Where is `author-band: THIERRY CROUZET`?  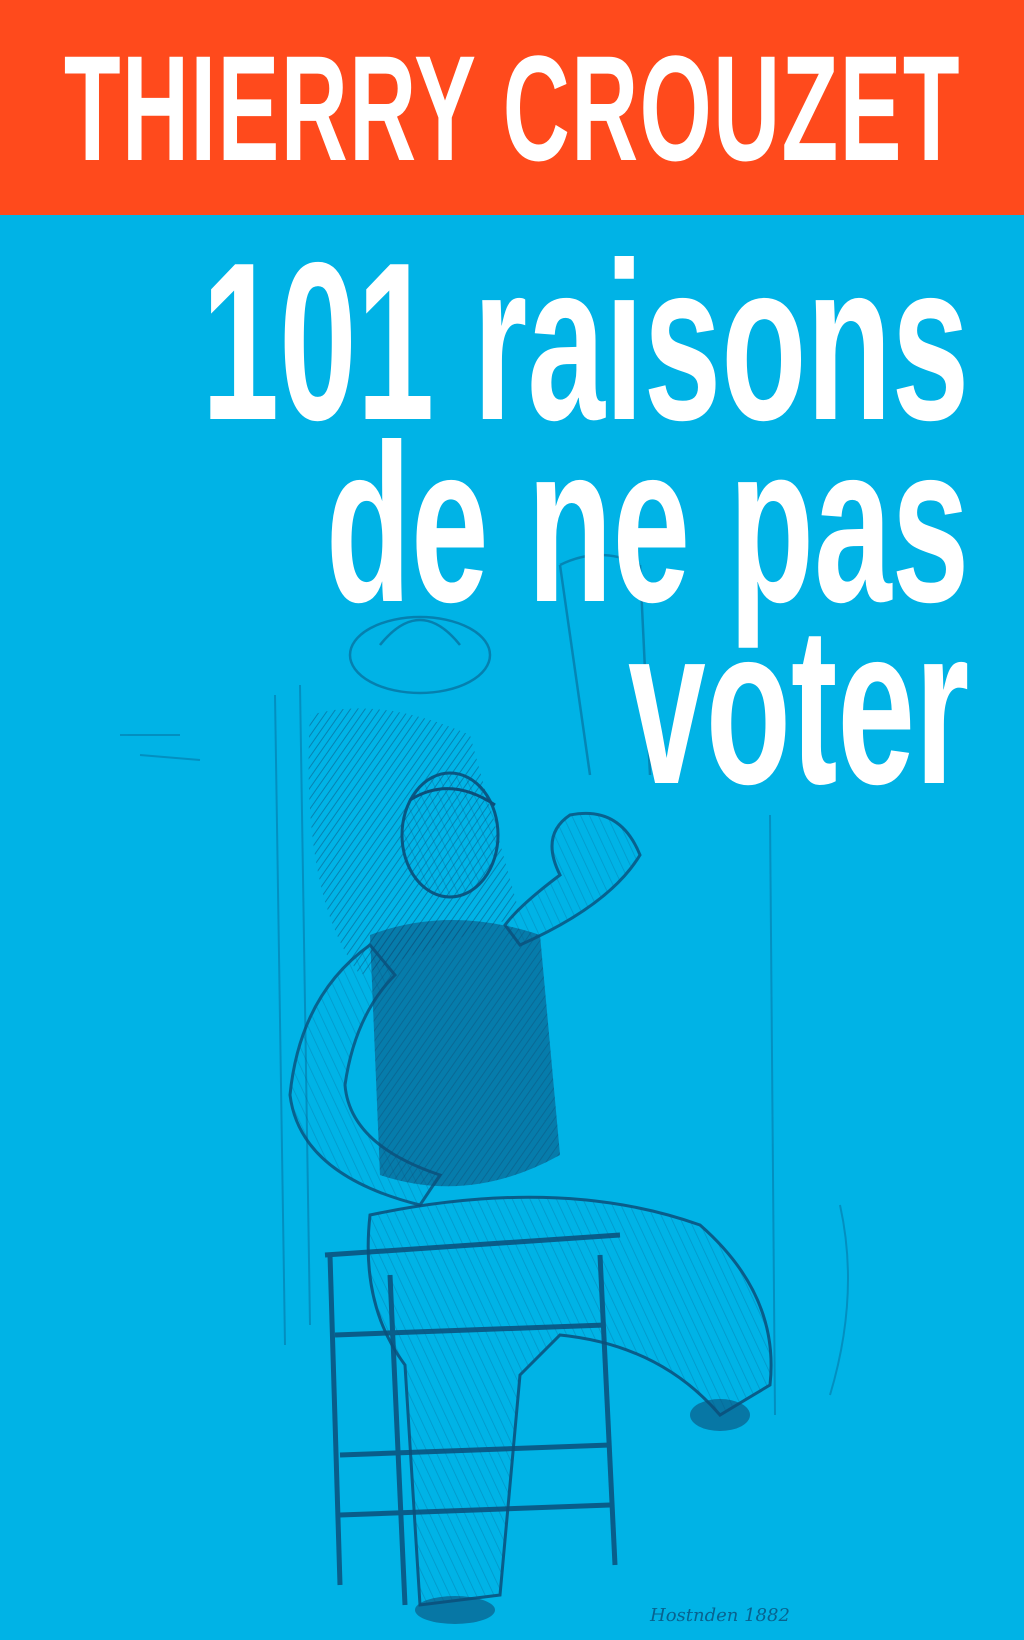
author-band: THIERRY CROUZET is located at coordinates (512, 107).